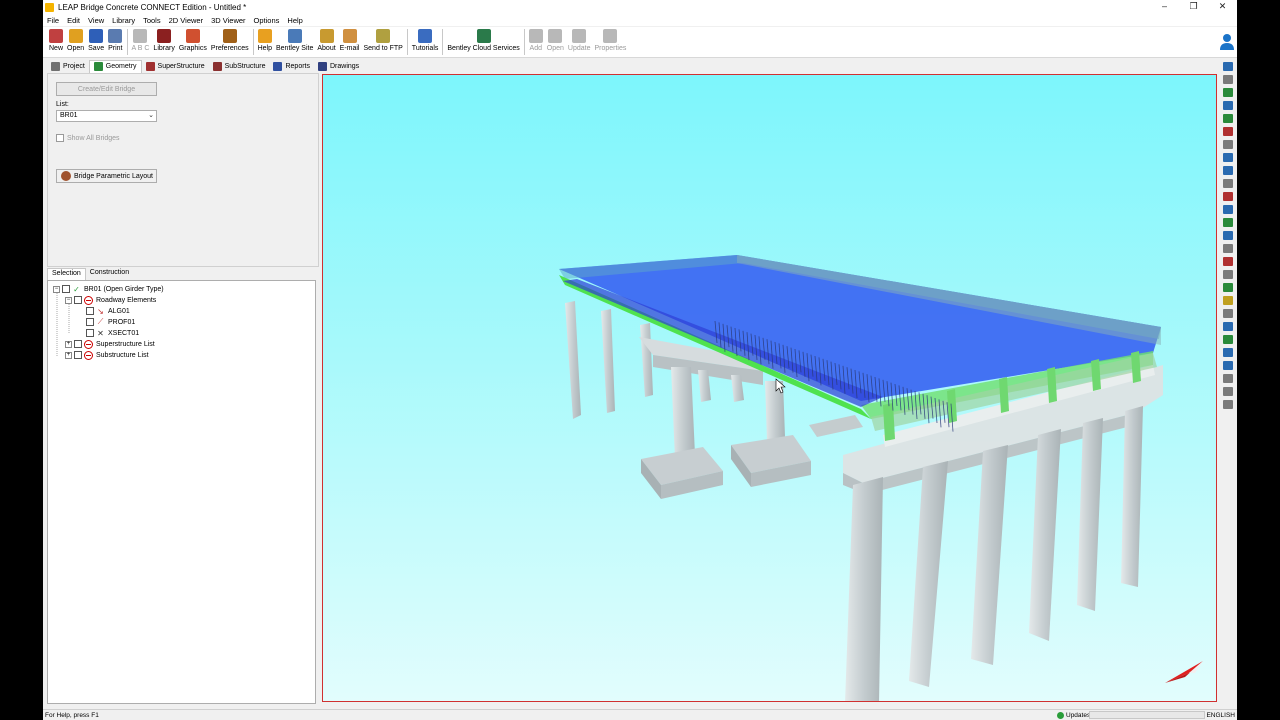 The width and height of the screenshot is (1280, 720). I want to click on tab-reports: Reports, so click(291, 66).